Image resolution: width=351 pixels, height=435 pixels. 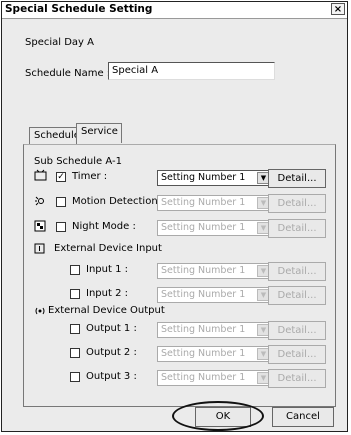 I want to click on input-2-select-value: Setting Number 1, so click(x=203, y=294).